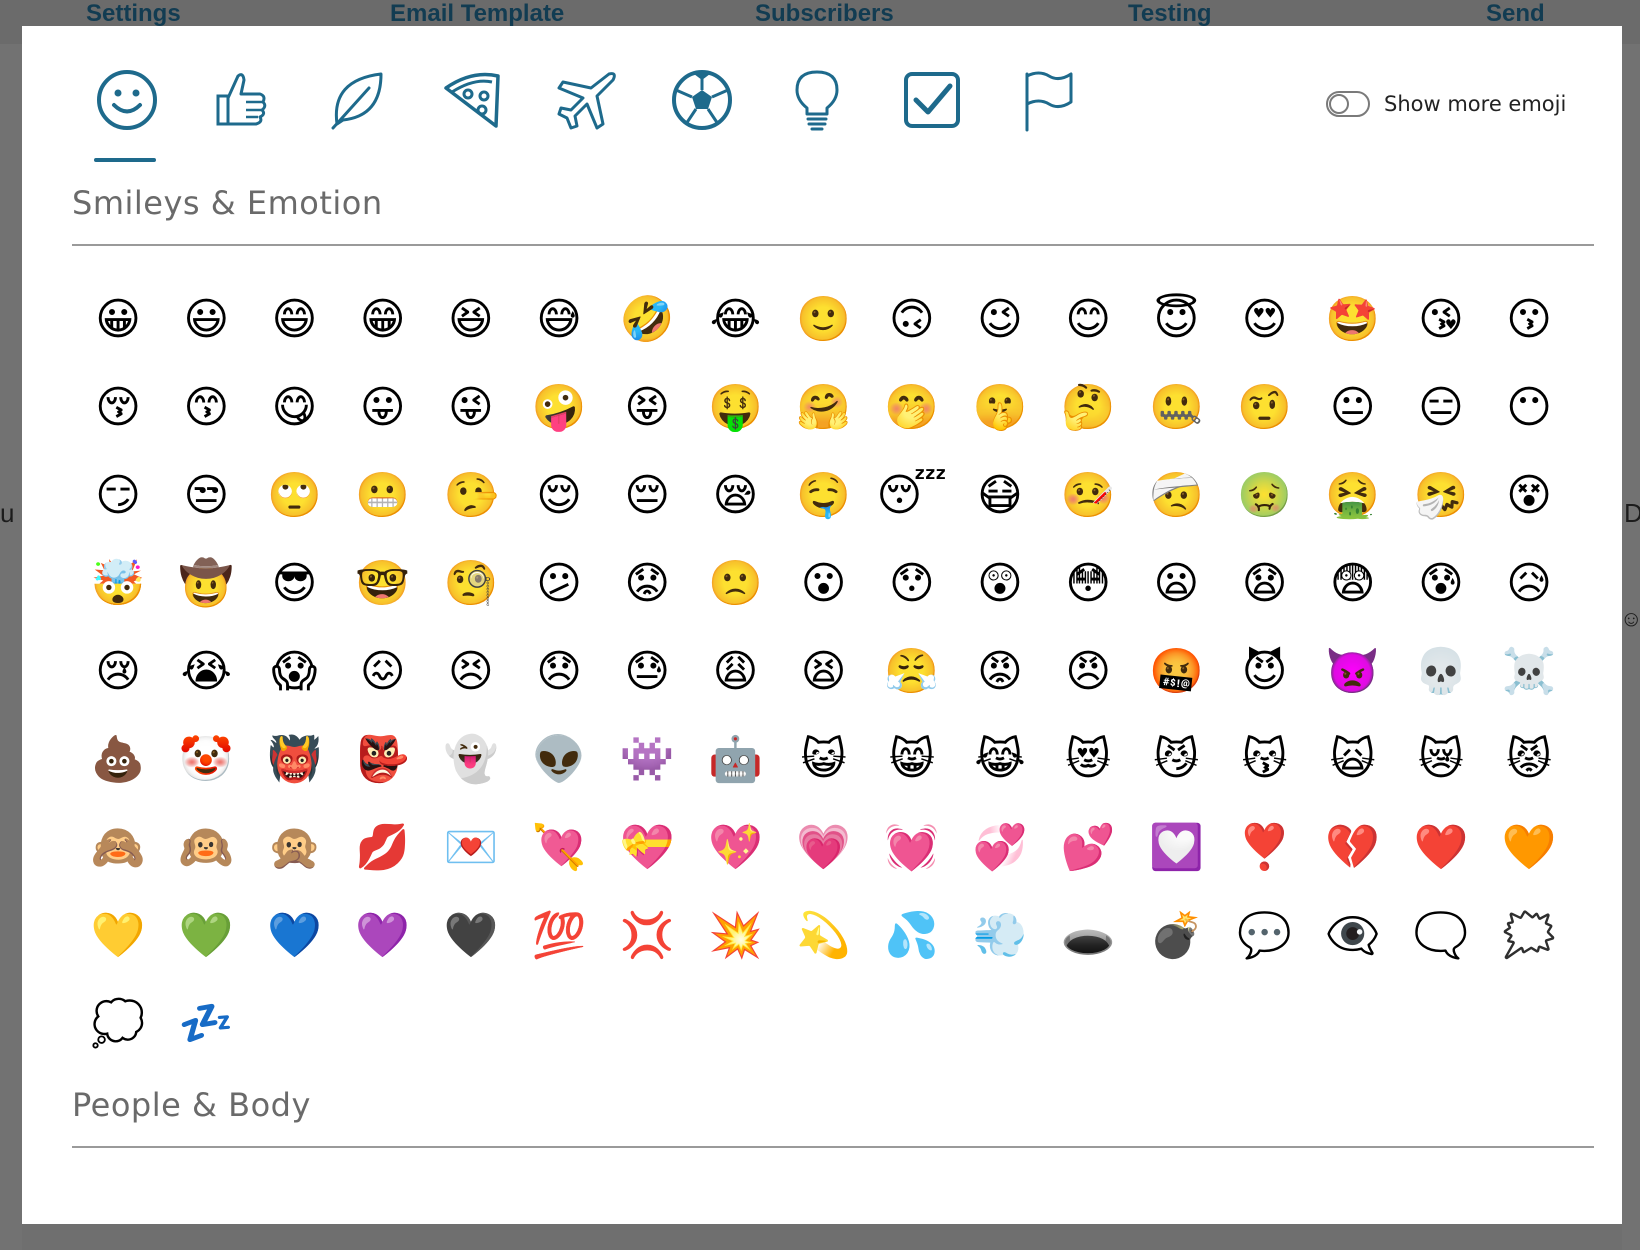  Describe the element at coordinates (206, 1024) in the screenshot. I see `emoji-button: 💤` at that location.